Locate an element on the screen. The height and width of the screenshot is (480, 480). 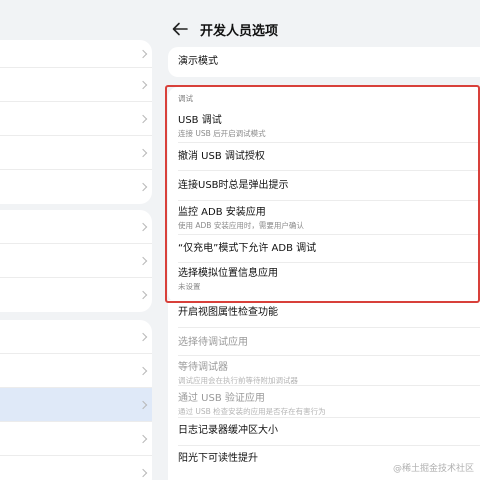
mock-location-app-item: 选择模拟位置信息应用 未设置 is located at coordinates (324, 281).